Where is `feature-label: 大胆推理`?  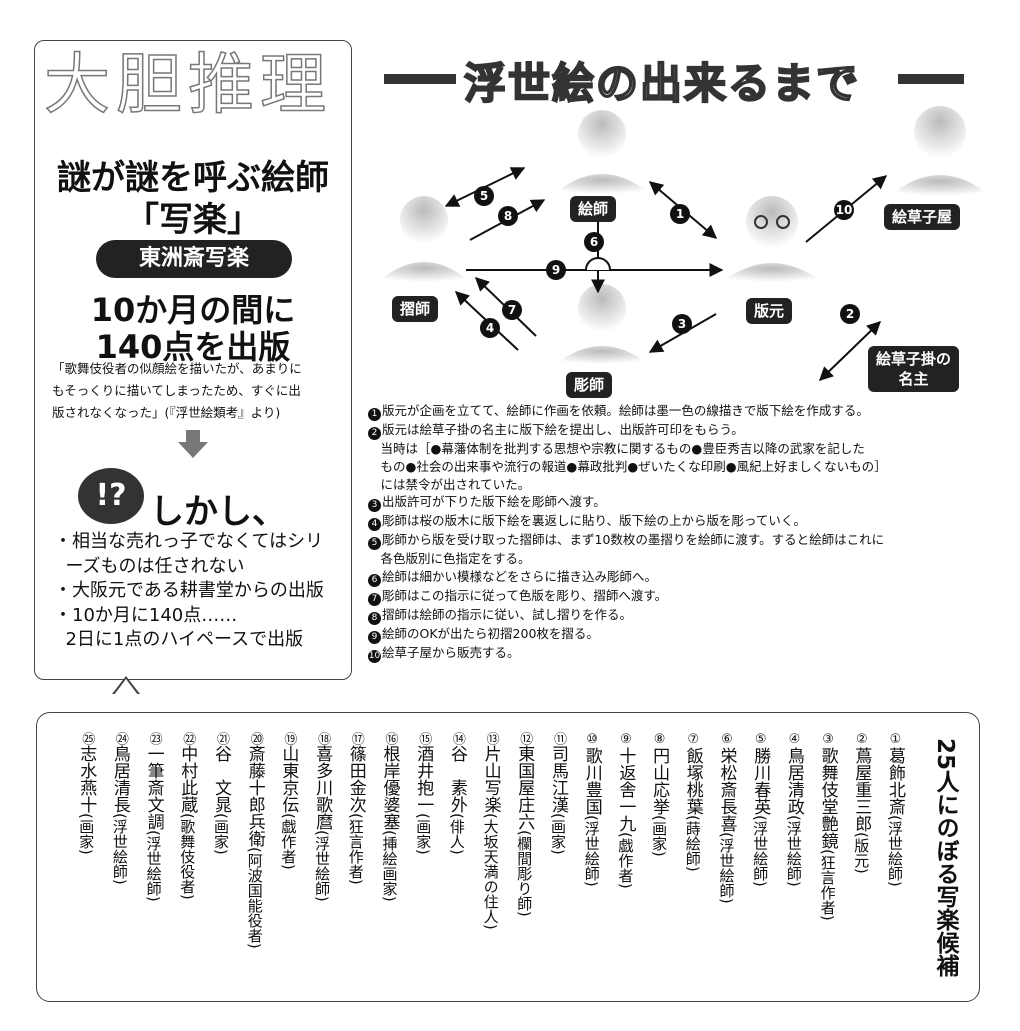
feature-label: 大胆推理 is located at coordinates (187, 84).